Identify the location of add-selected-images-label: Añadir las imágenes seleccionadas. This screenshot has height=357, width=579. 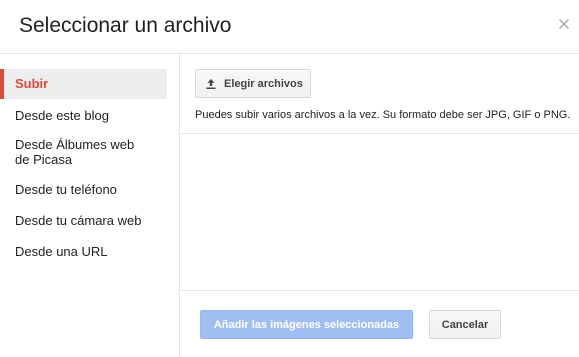
(306, 324).